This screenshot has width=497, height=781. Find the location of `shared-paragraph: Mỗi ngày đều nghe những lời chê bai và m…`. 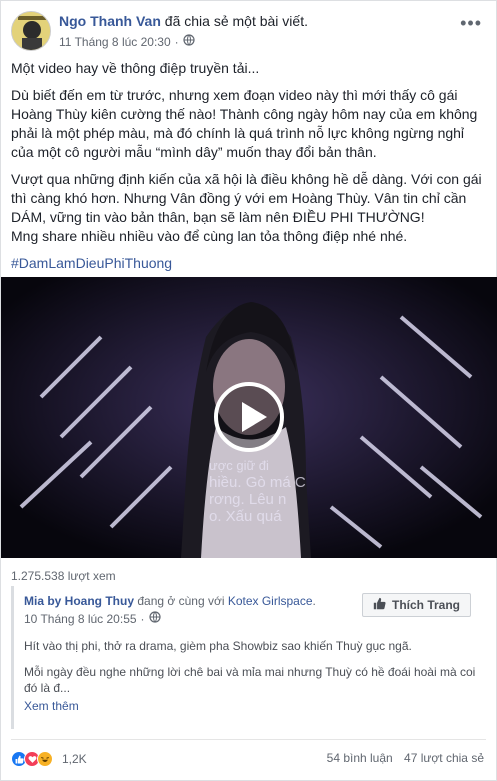

shared-paragraph: Mỗi ngày đều nghe những lời chê bai và m… is located at coordinates (250, 680).